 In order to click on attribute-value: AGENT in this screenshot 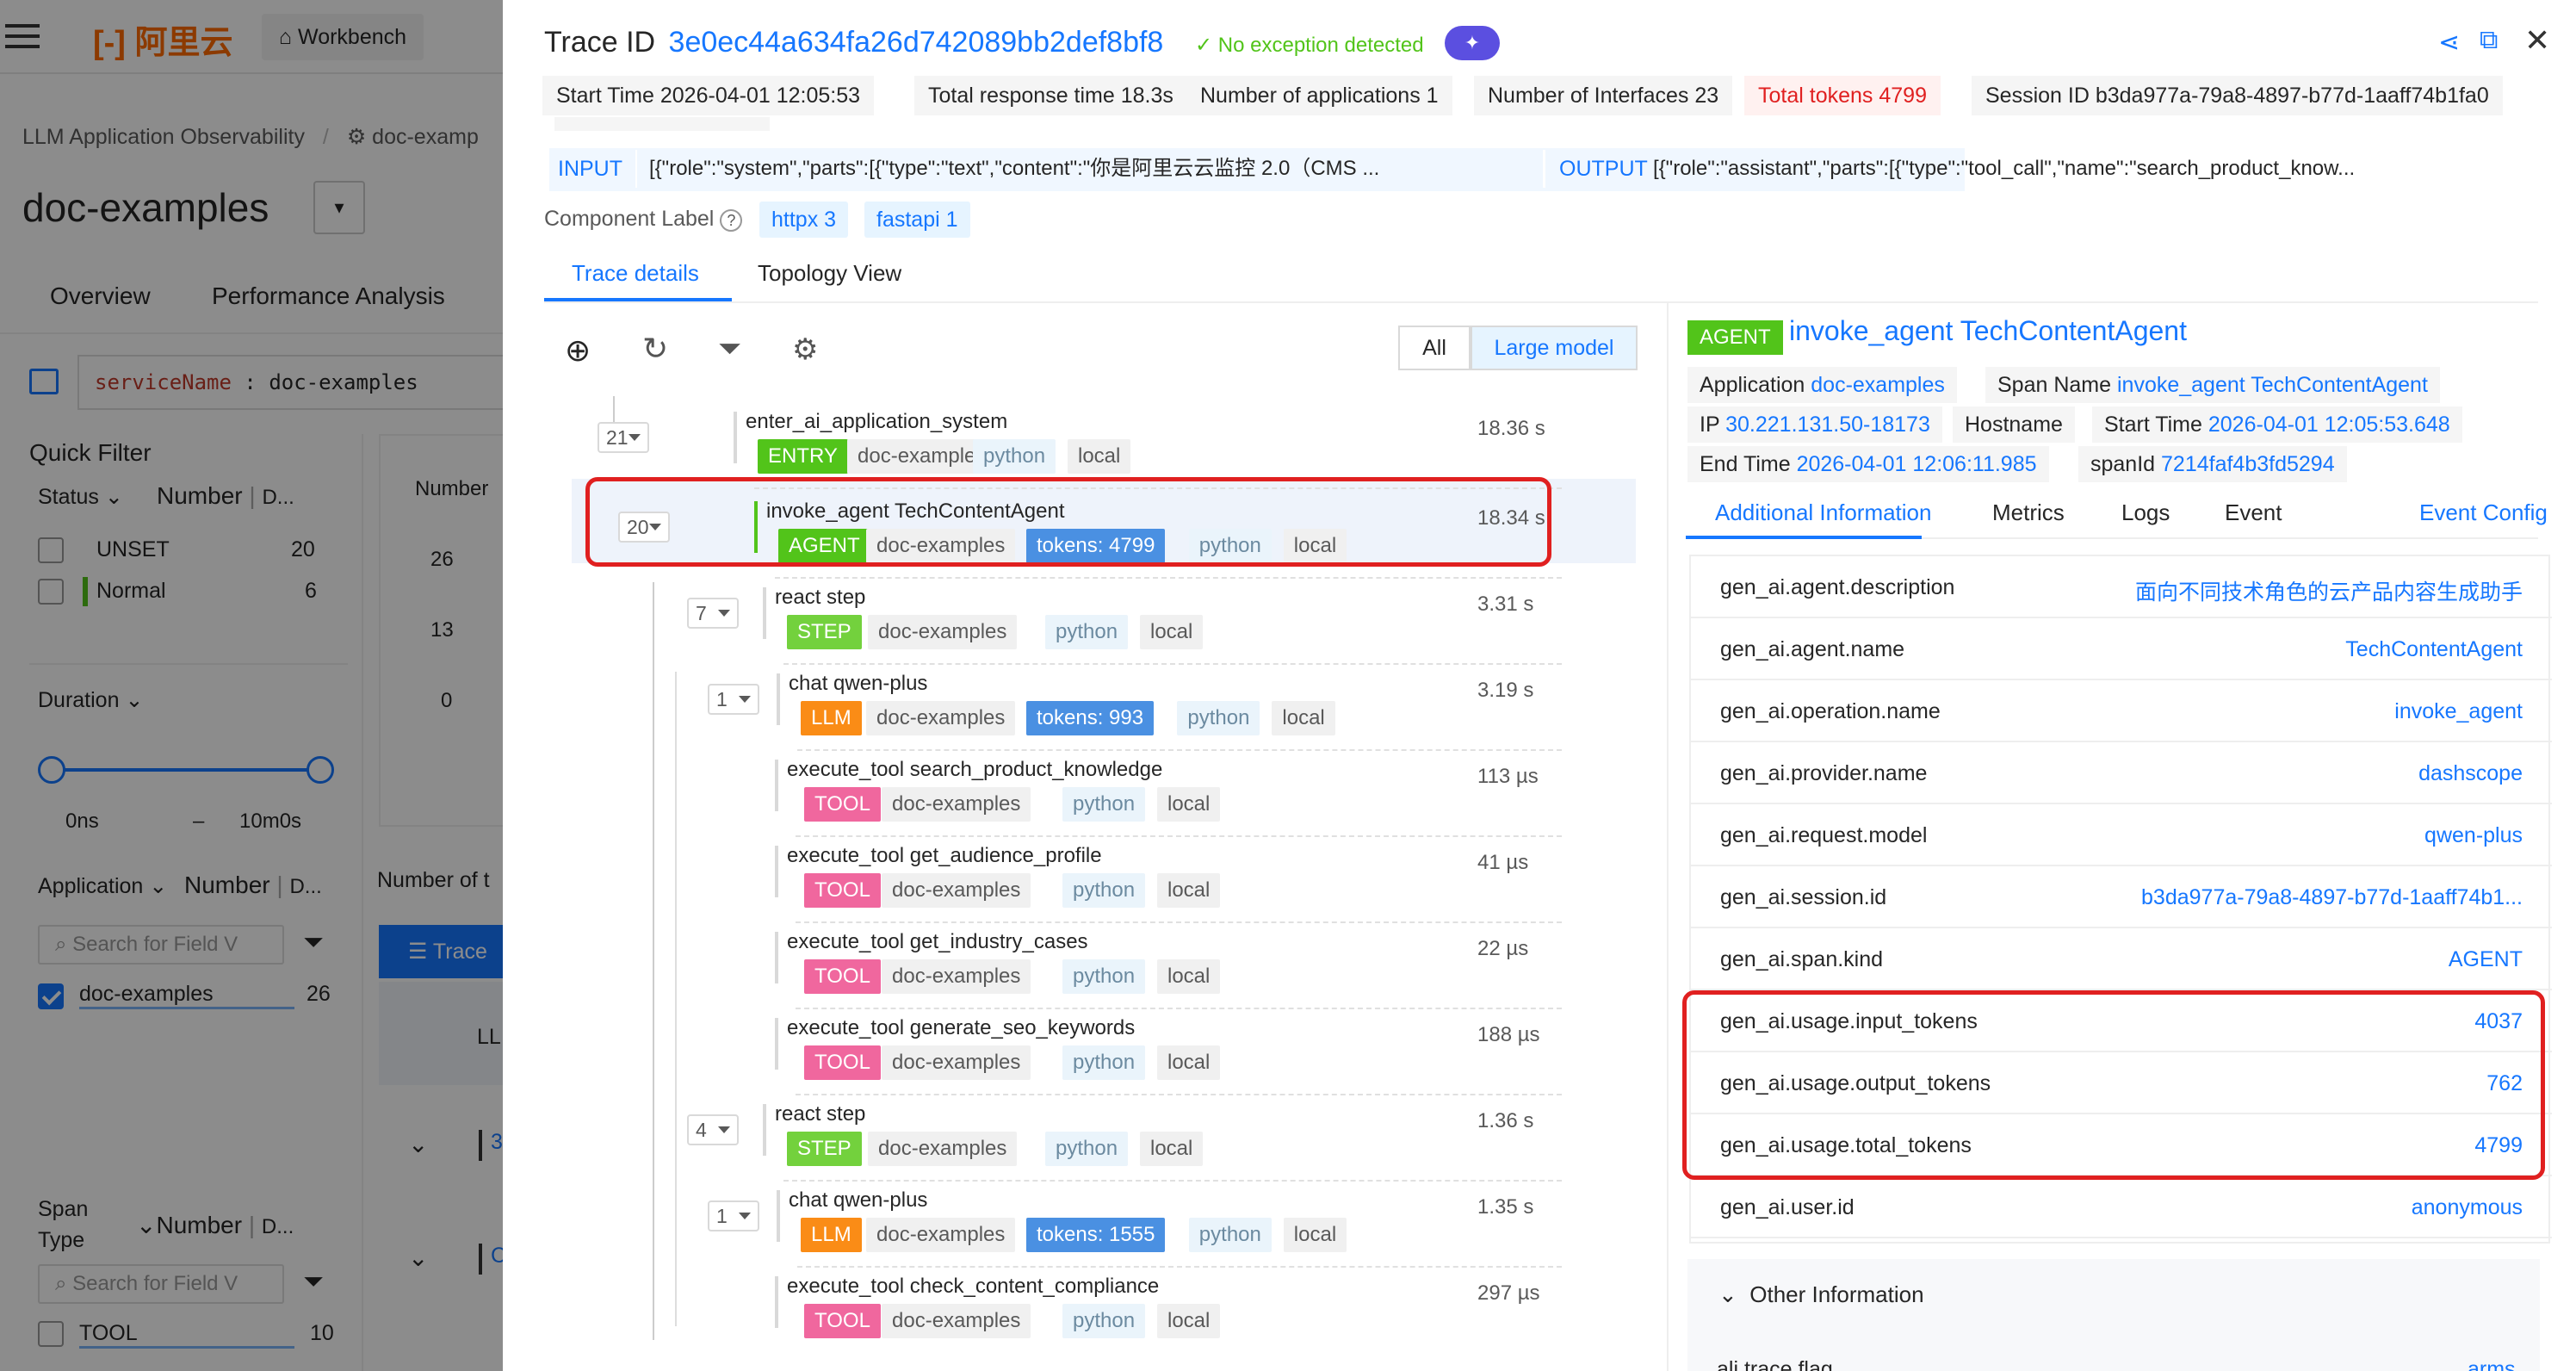, I will do `click(2486, 959)`.